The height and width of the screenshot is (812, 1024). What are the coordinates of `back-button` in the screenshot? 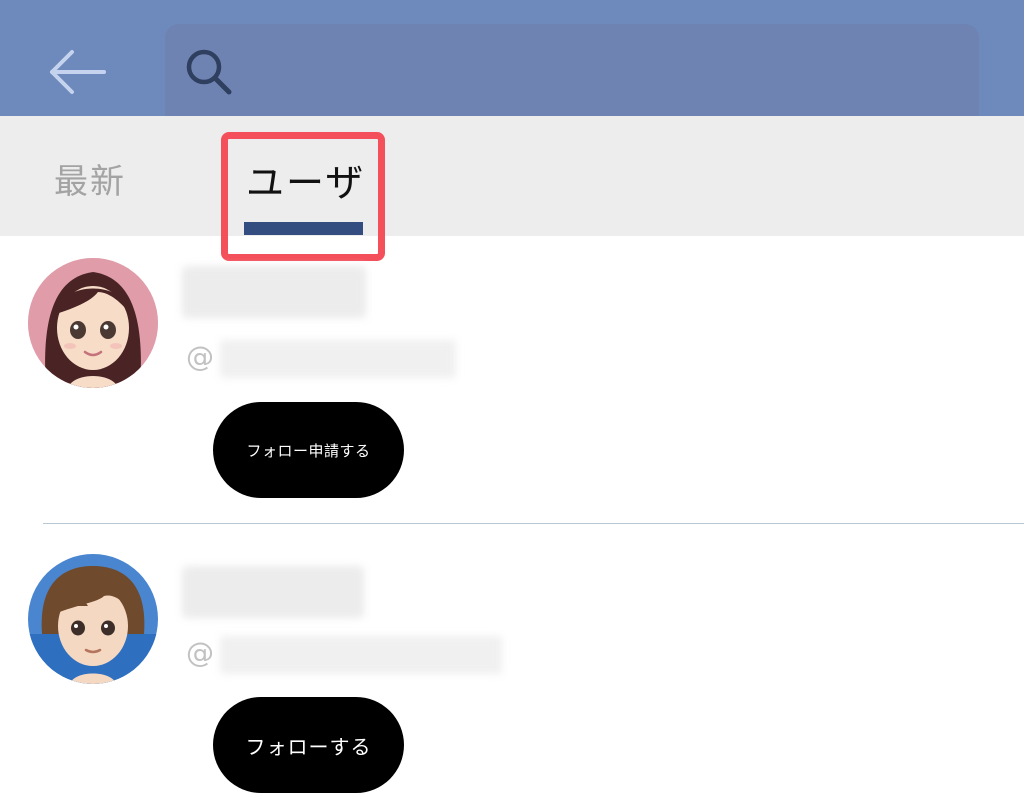 It's located at (78, 72).